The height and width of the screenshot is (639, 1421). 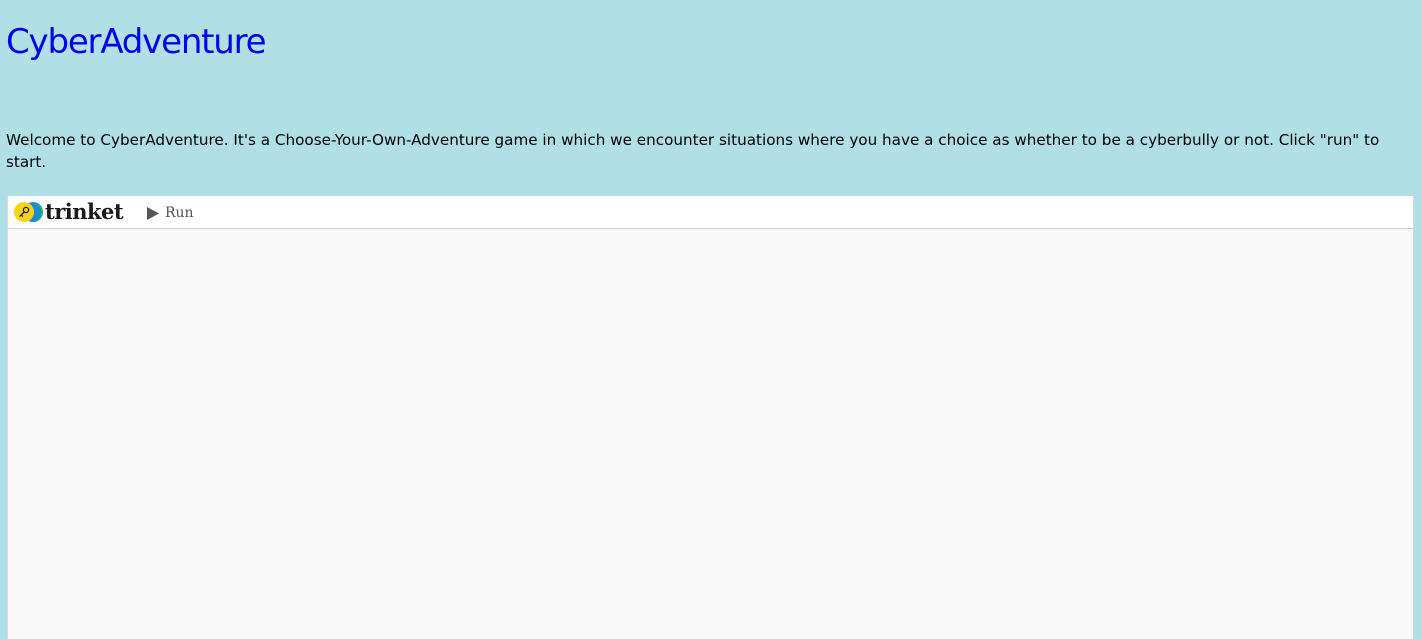 I want to click on run-button: Run, so click(x=170, y=213).